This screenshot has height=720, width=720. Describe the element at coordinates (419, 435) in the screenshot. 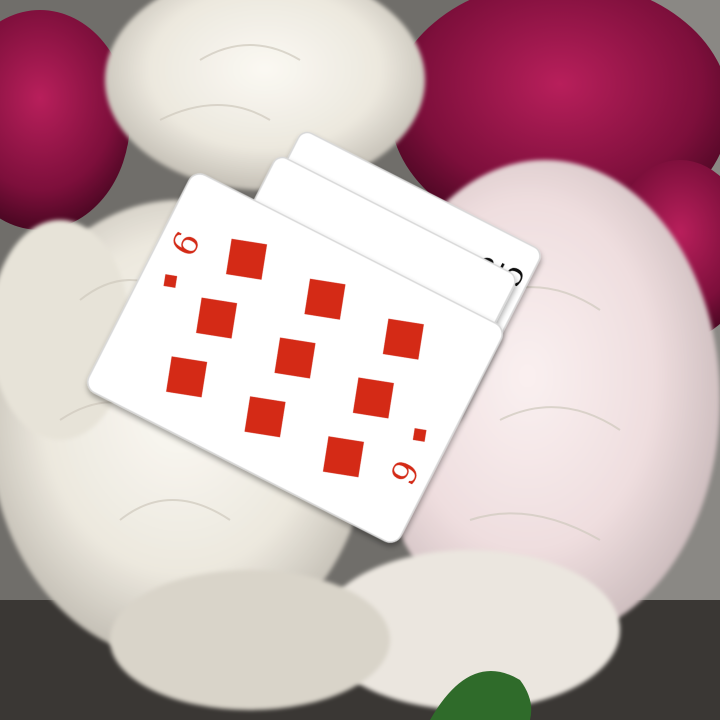

I see `corner-diamond-right` at that location.